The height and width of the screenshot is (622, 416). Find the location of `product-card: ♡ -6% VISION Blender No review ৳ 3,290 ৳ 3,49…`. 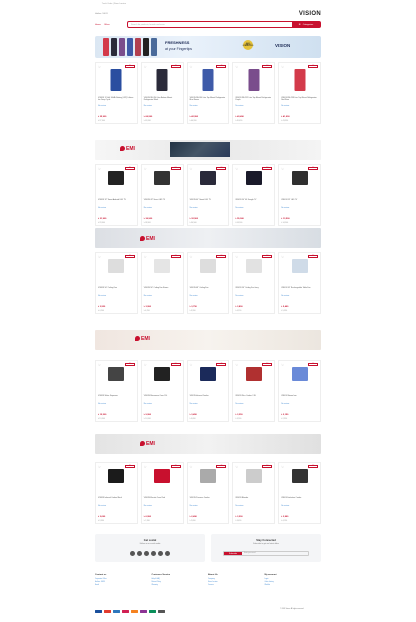

product-card: ♡ -6% VISION Blender No review ৳ 3,290 ৳ 3,49… is located at coordinates (254, 493).